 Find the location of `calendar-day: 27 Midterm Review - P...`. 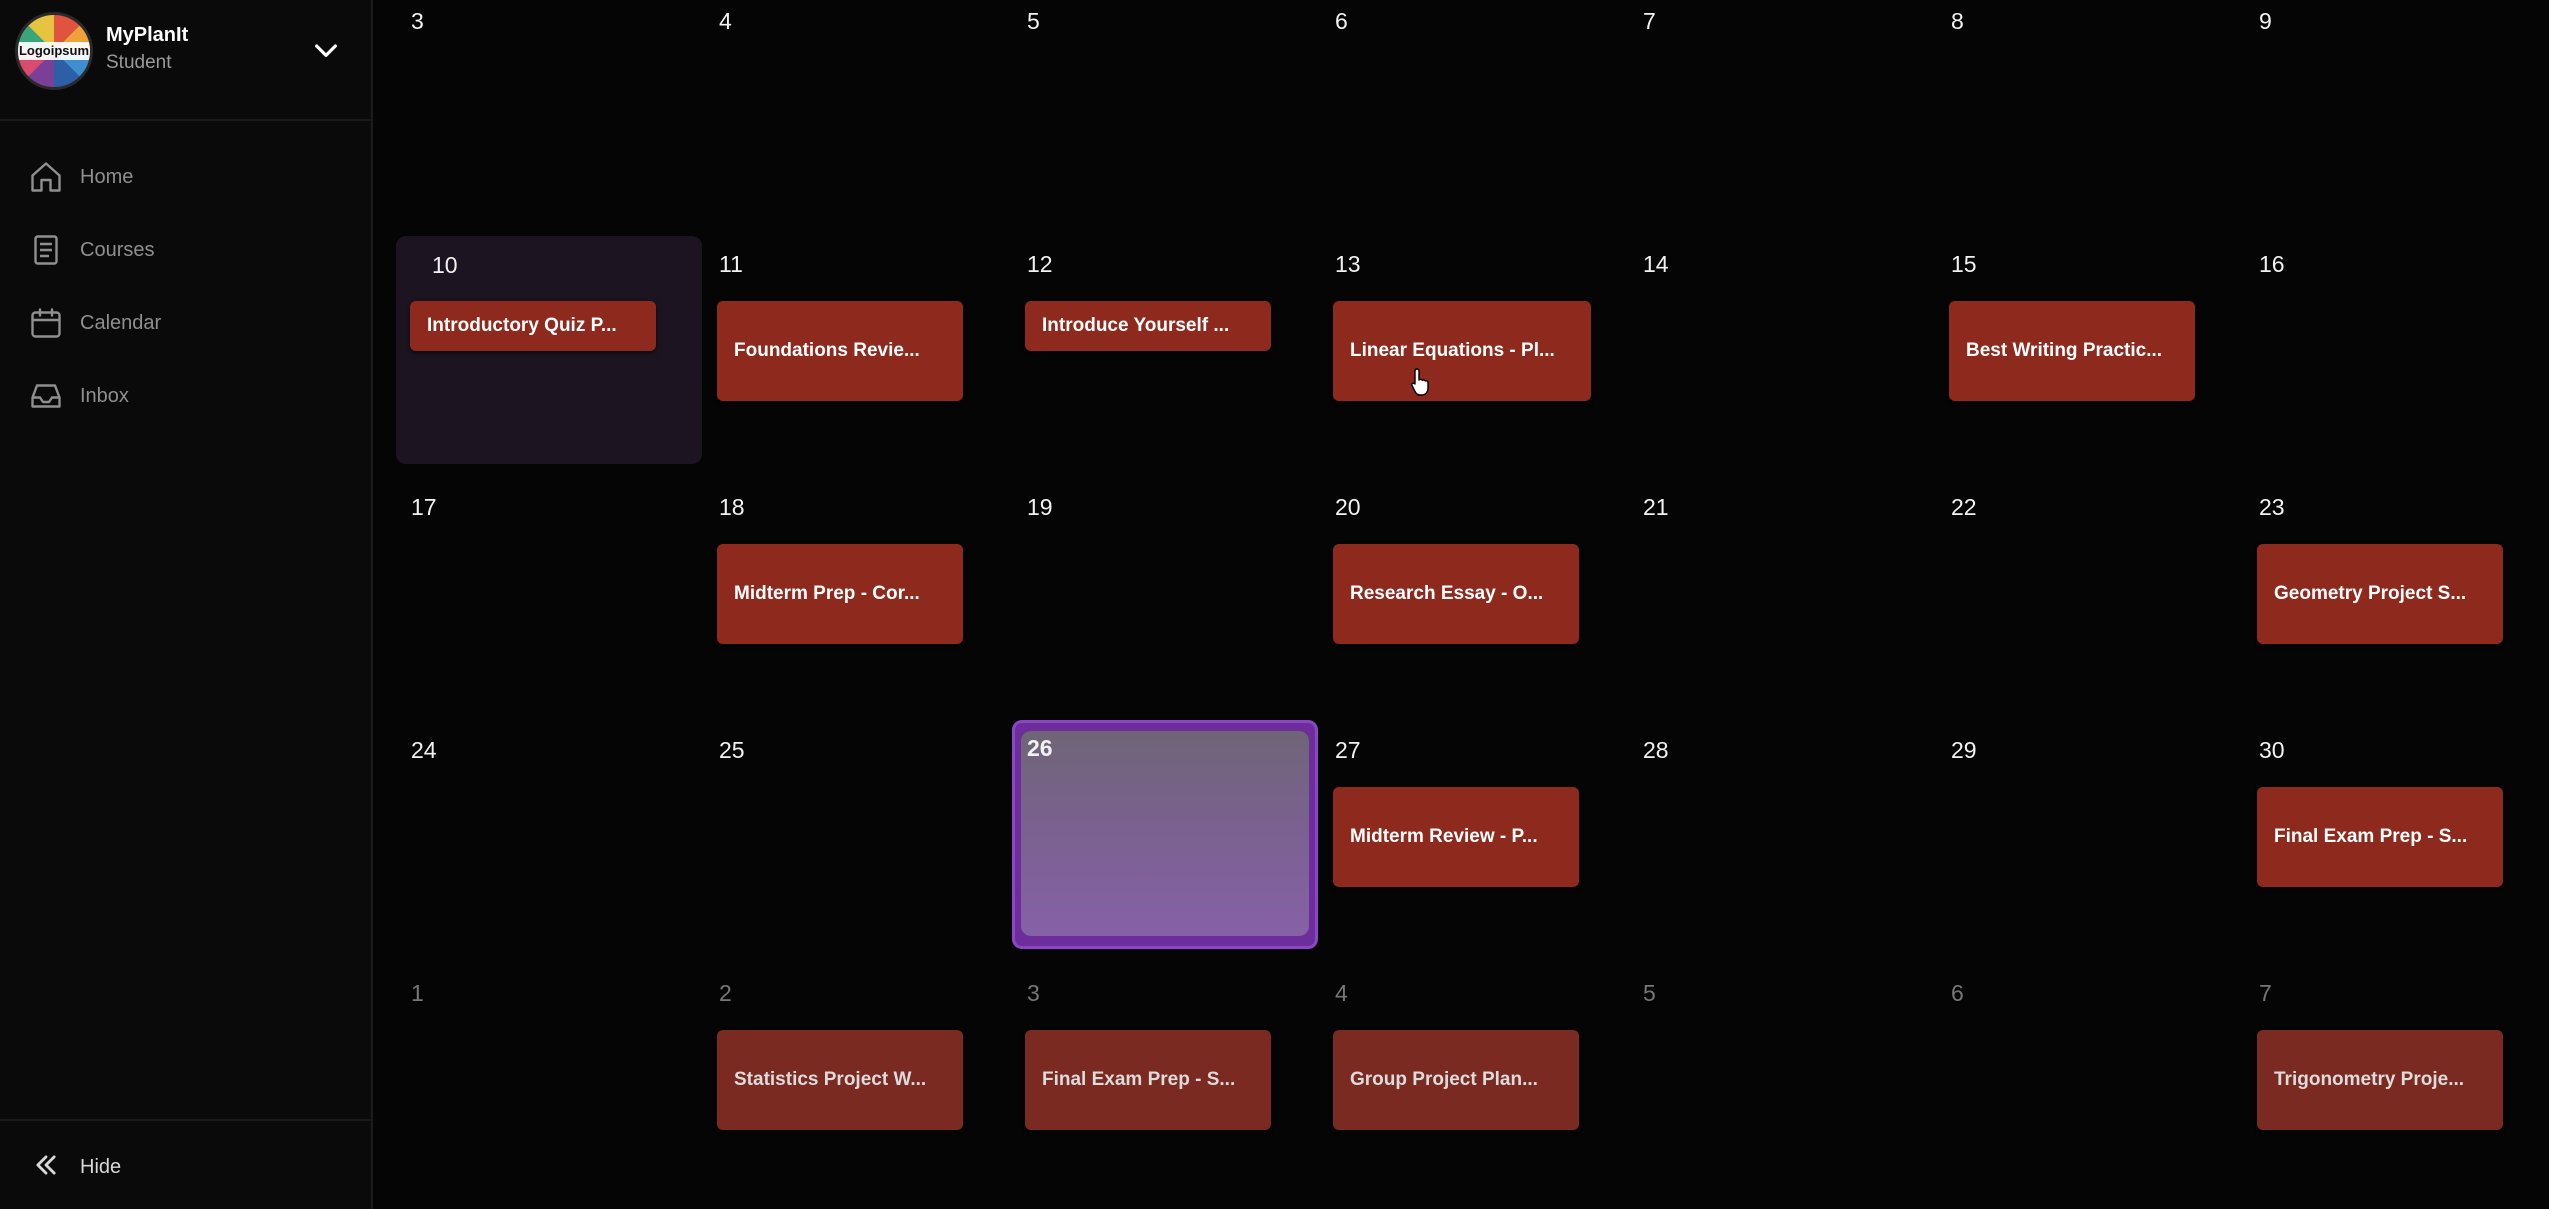

calendar-day: 27 Midterm Review - P... is located at coordinates (1448, 843).